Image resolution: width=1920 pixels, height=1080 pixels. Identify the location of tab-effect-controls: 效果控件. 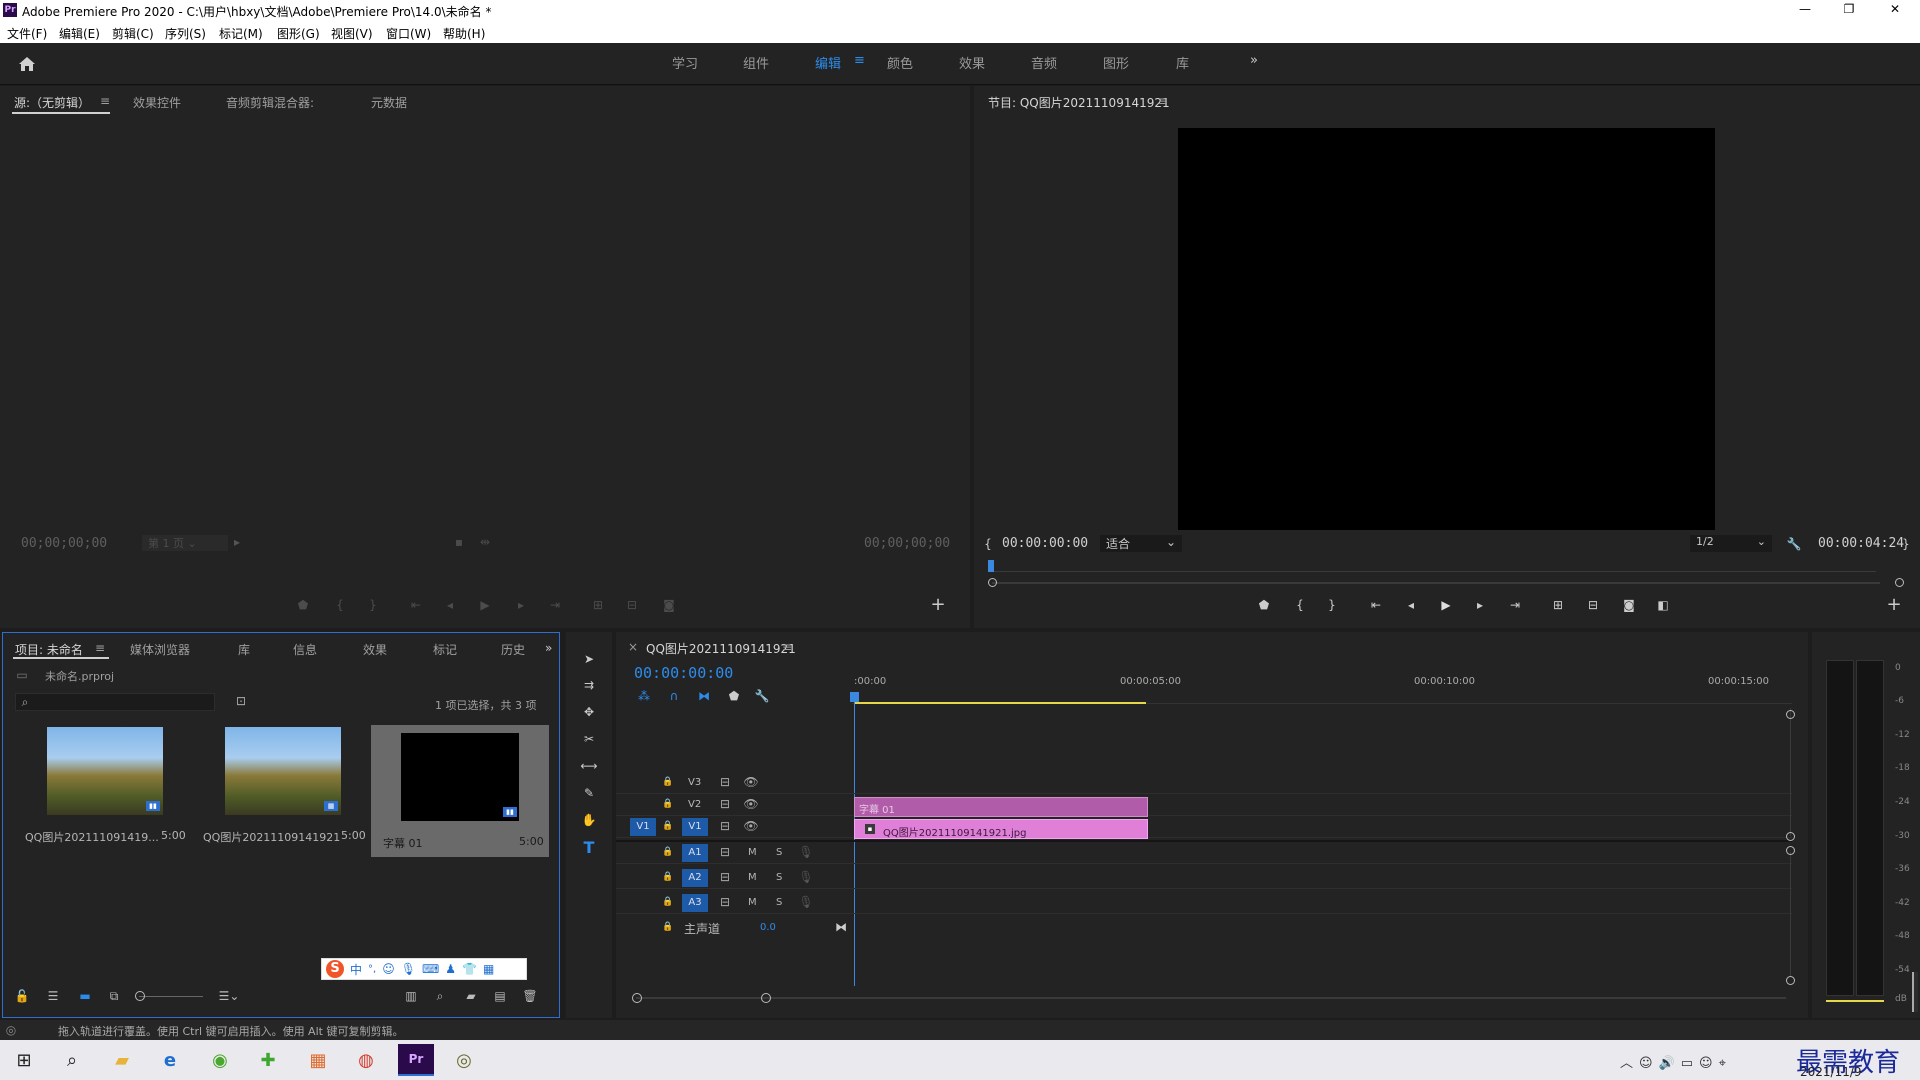
(157, 102).